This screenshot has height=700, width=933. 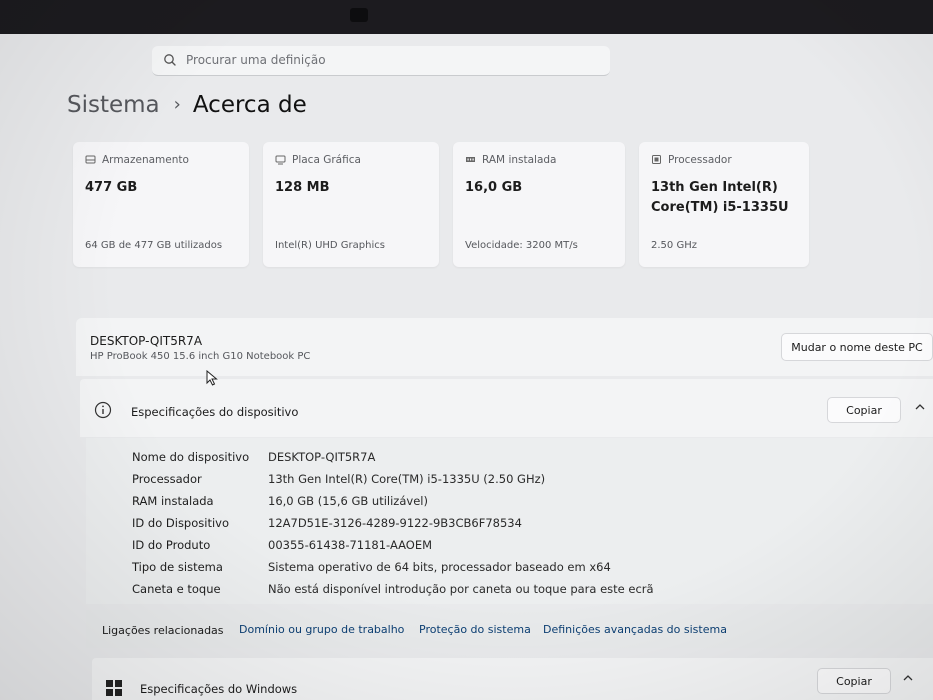 What do you see at coordinates (200, 356) in the screenshot?
I see `device-model: HP ProBook 450 15.6 inch G10 Notebook PC` at bounding box center [200, 356].